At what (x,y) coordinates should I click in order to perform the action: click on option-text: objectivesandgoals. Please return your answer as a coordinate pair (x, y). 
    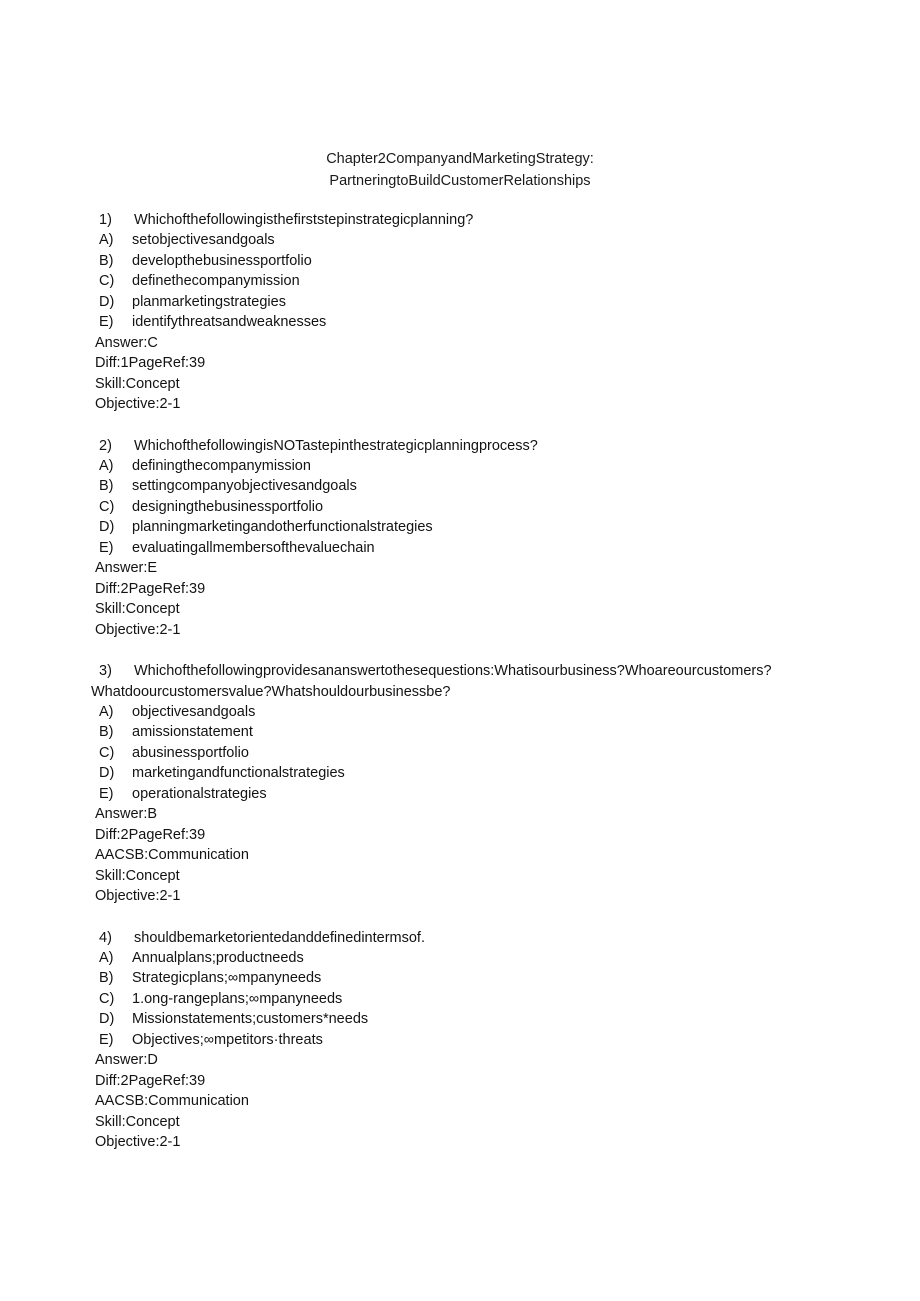
    Looking at the image, I should click on (194, 711).